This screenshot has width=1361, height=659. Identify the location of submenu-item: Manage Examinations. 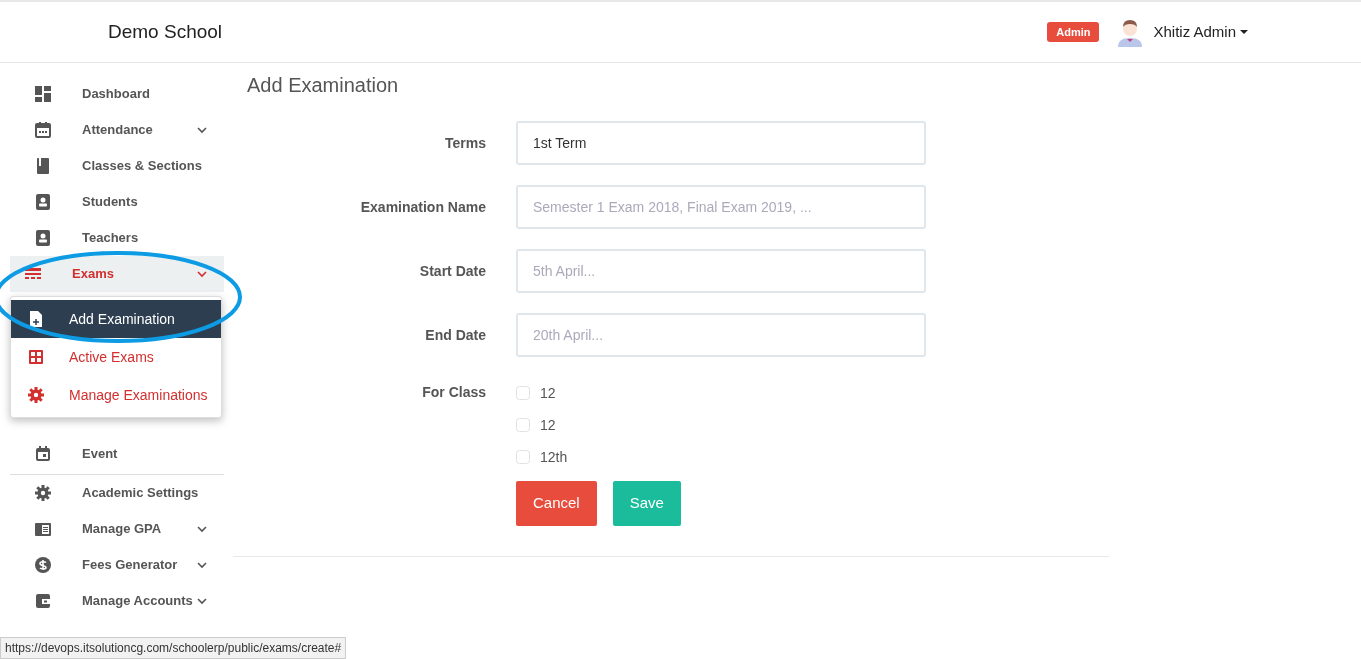
(116, 395).